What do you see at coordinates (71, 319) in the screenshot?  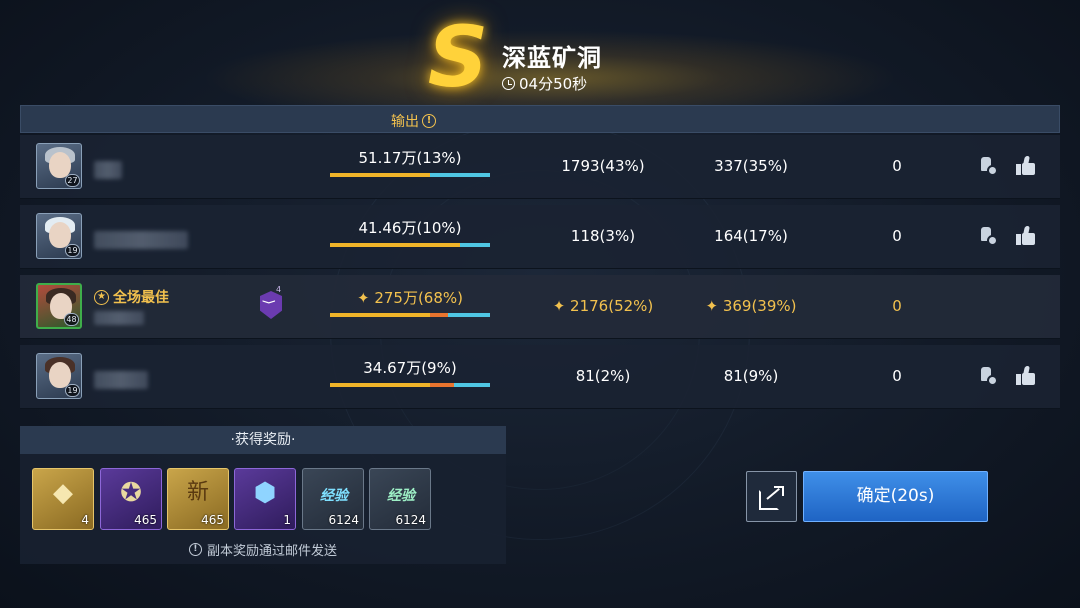 I see `player-level: 48` at bounding box center [71, 319].